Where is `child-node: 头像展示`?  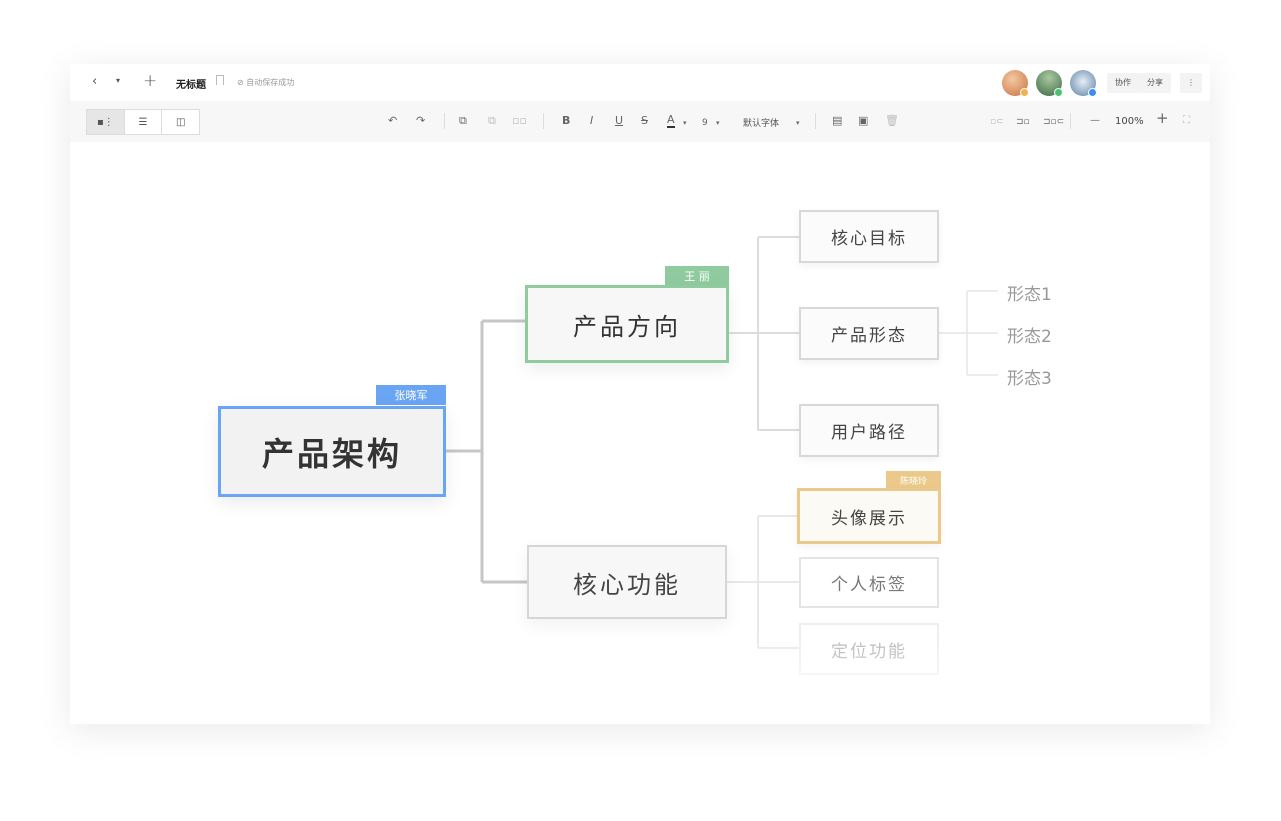
child-node: 头像展示 is located at coordinates (869, 516).